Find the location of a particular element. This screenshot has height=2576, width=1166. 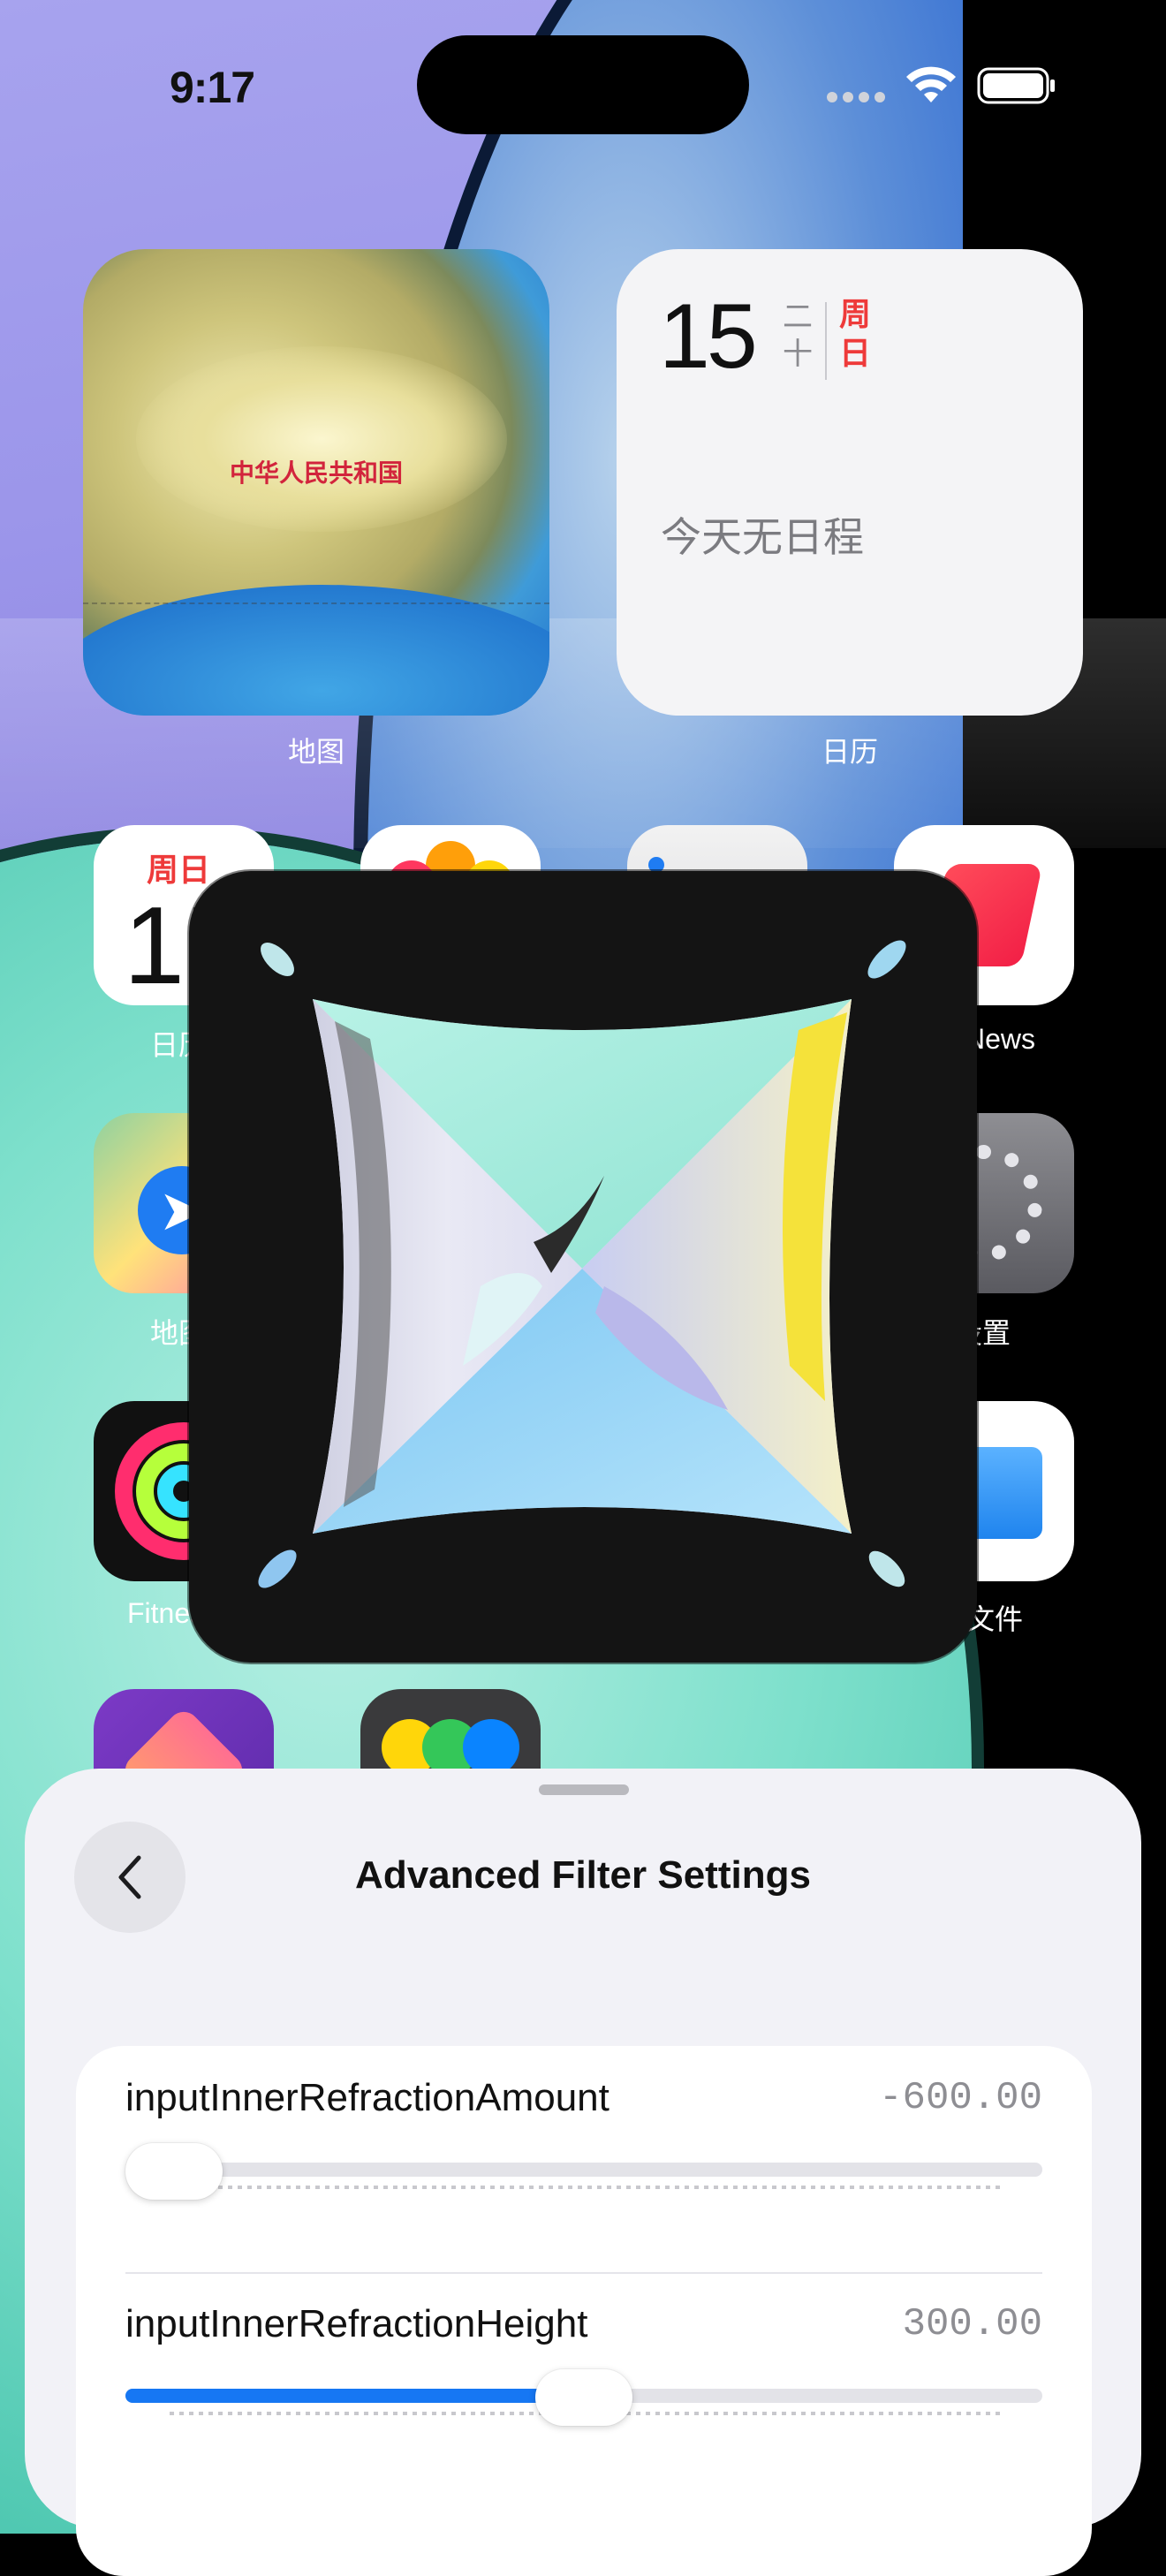

maps-widget: 中华人民共和国 is located at coordinates (316, 483).